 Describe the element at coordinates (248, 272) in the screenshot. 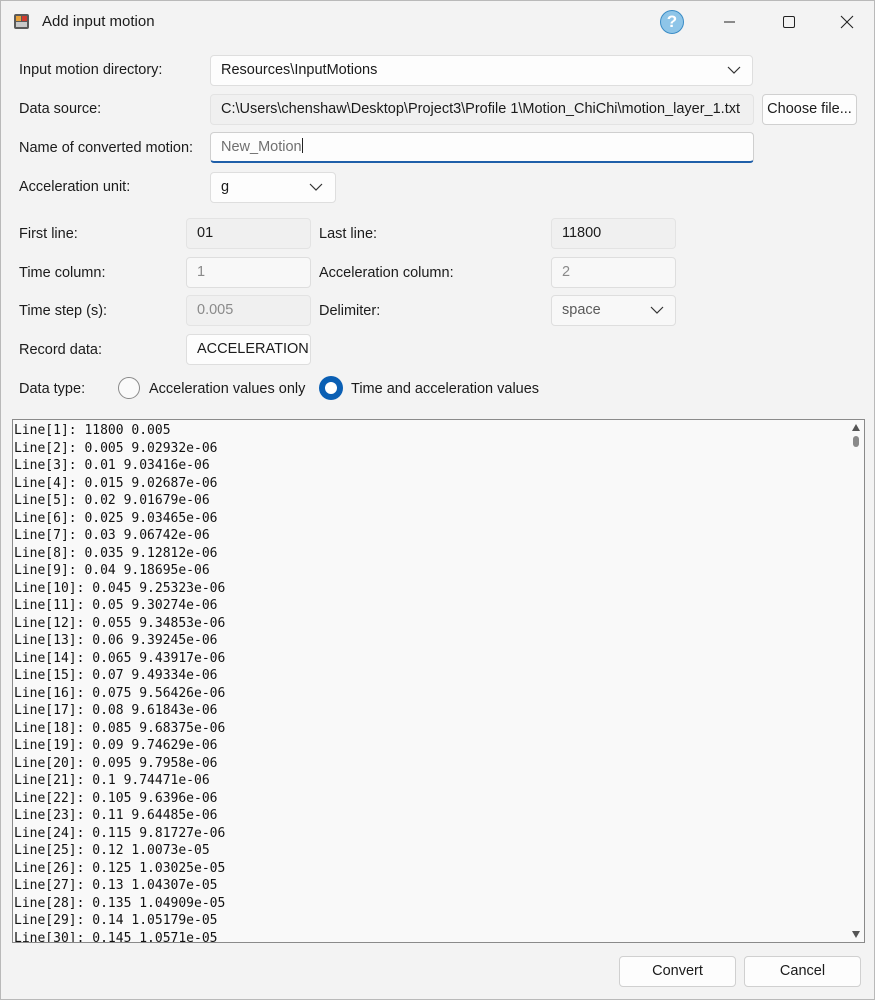

I see `time-column-input: 1` at that location.